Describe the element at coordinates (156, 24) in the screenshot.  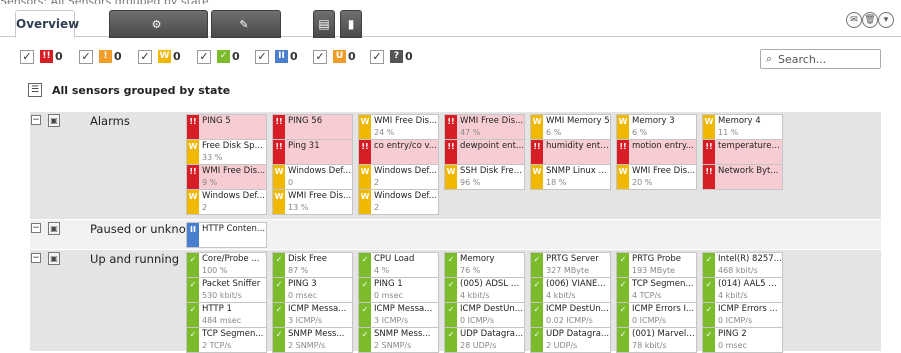
I see `gear-icon: ⚙` at that location.